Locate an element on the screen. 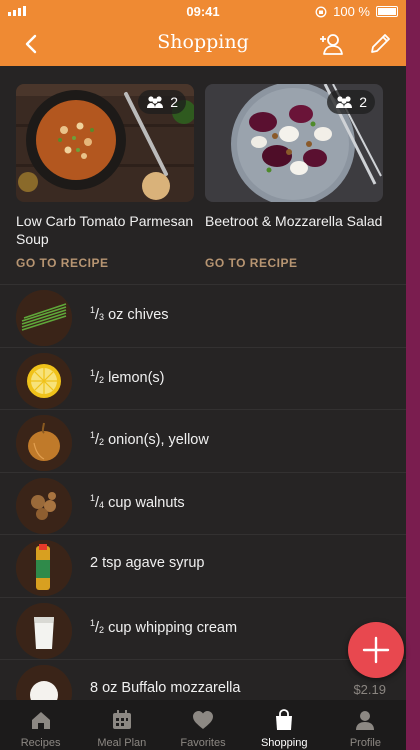 This screenshot has width=420, height=750. tab-label: Meal Plan is located at coordinates (122, 743).